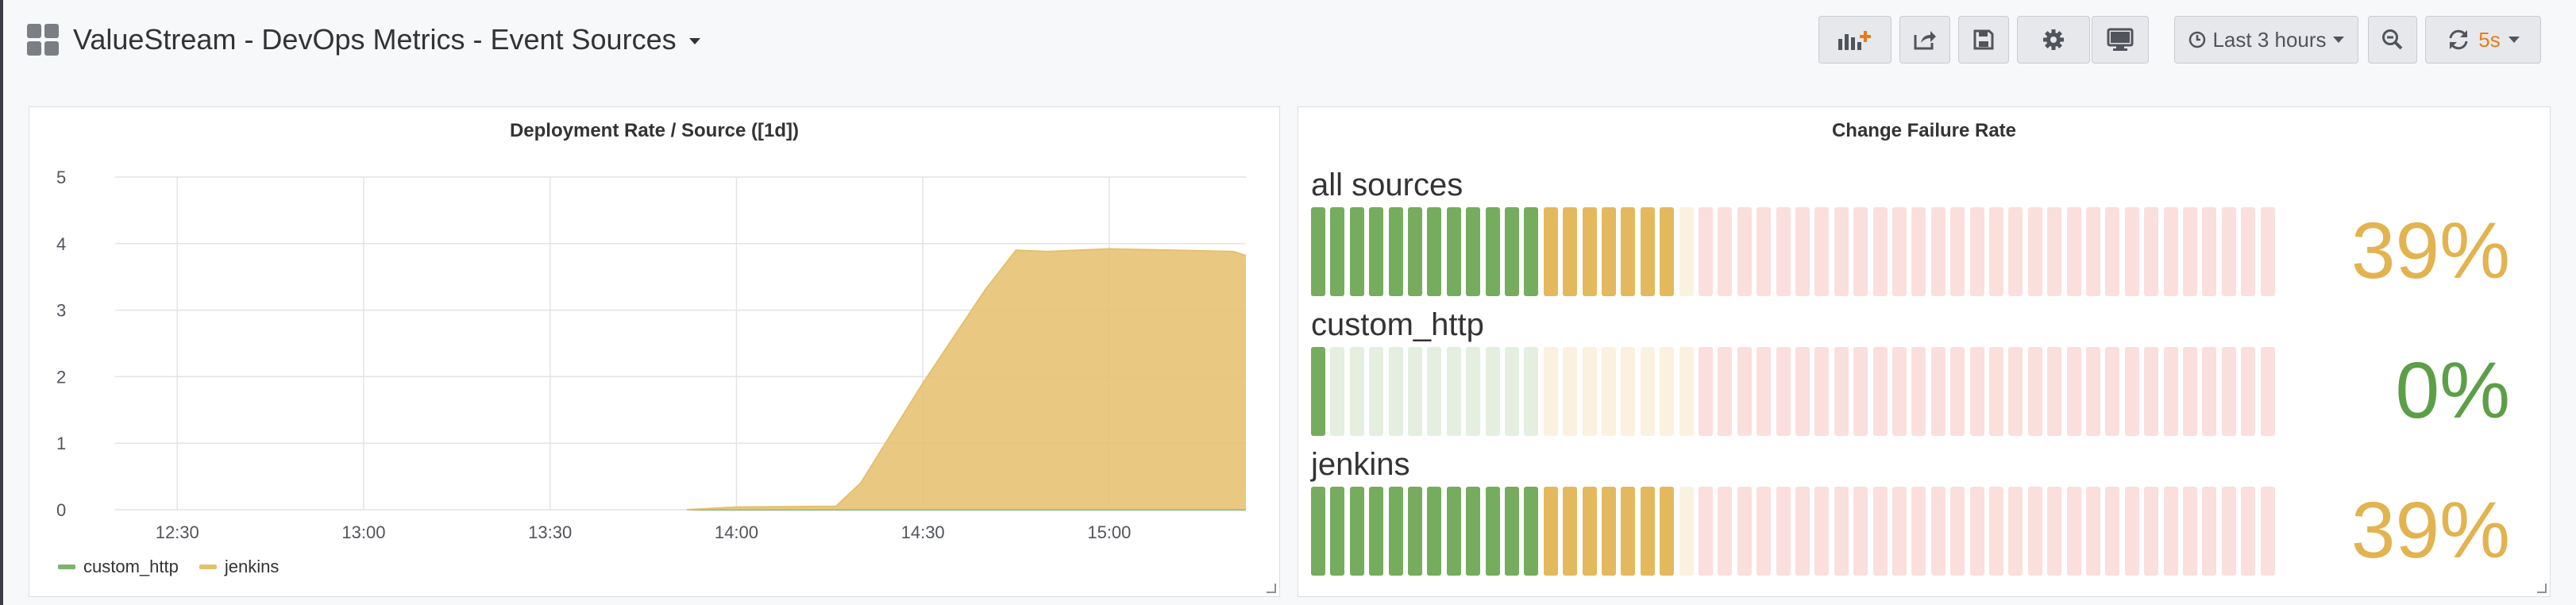 This screenshot has height=605, width=2576. Describe the element at coordinates (61, 244) in the screenshot. I see `y-tick-label: 4` at that location.